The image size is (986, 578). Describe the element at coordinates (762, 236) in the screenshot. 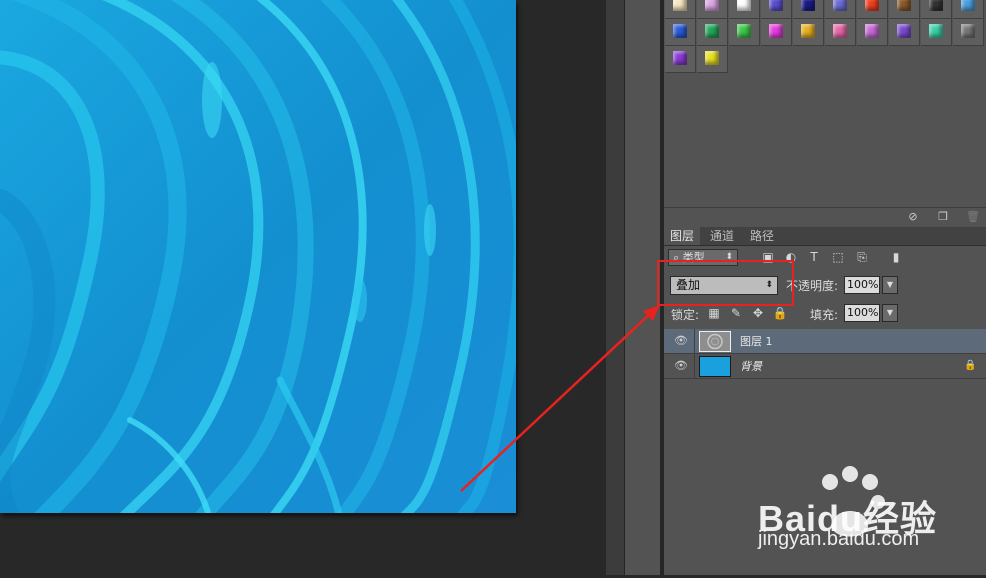

I see `tab-paths: 路径` at that location.